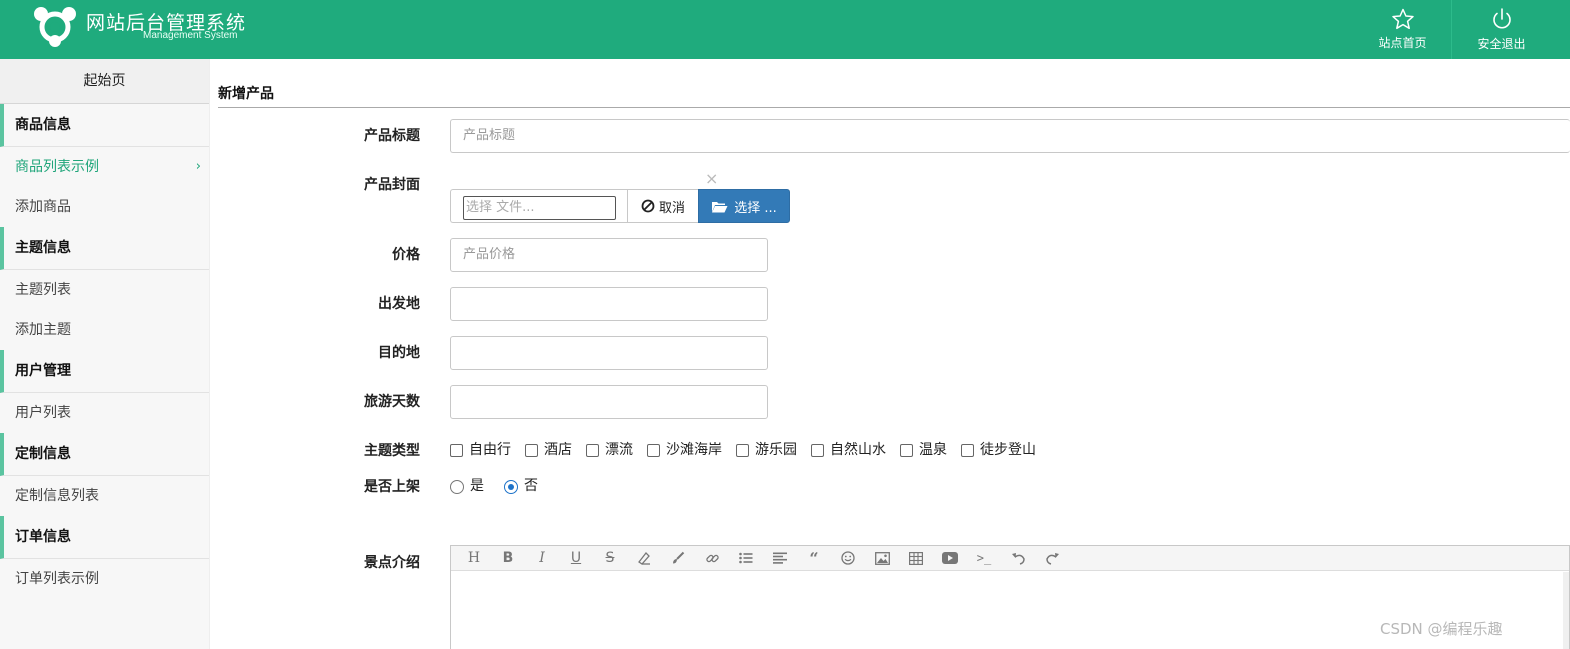  I want to click on shelf-radio-group: 是 否, so click(504, 485).